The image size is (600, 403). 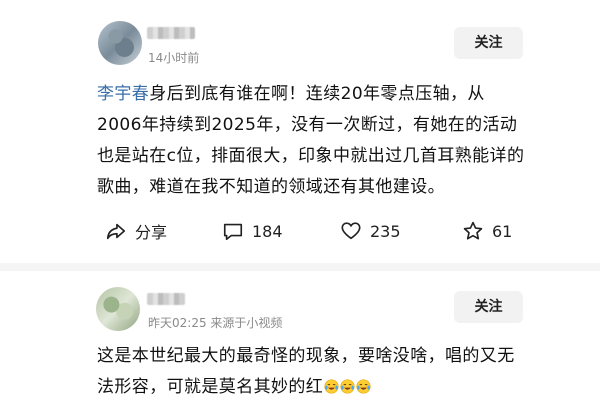 I want to click on action-bar: 分享 184 235 61, so click(x=300, y=231).